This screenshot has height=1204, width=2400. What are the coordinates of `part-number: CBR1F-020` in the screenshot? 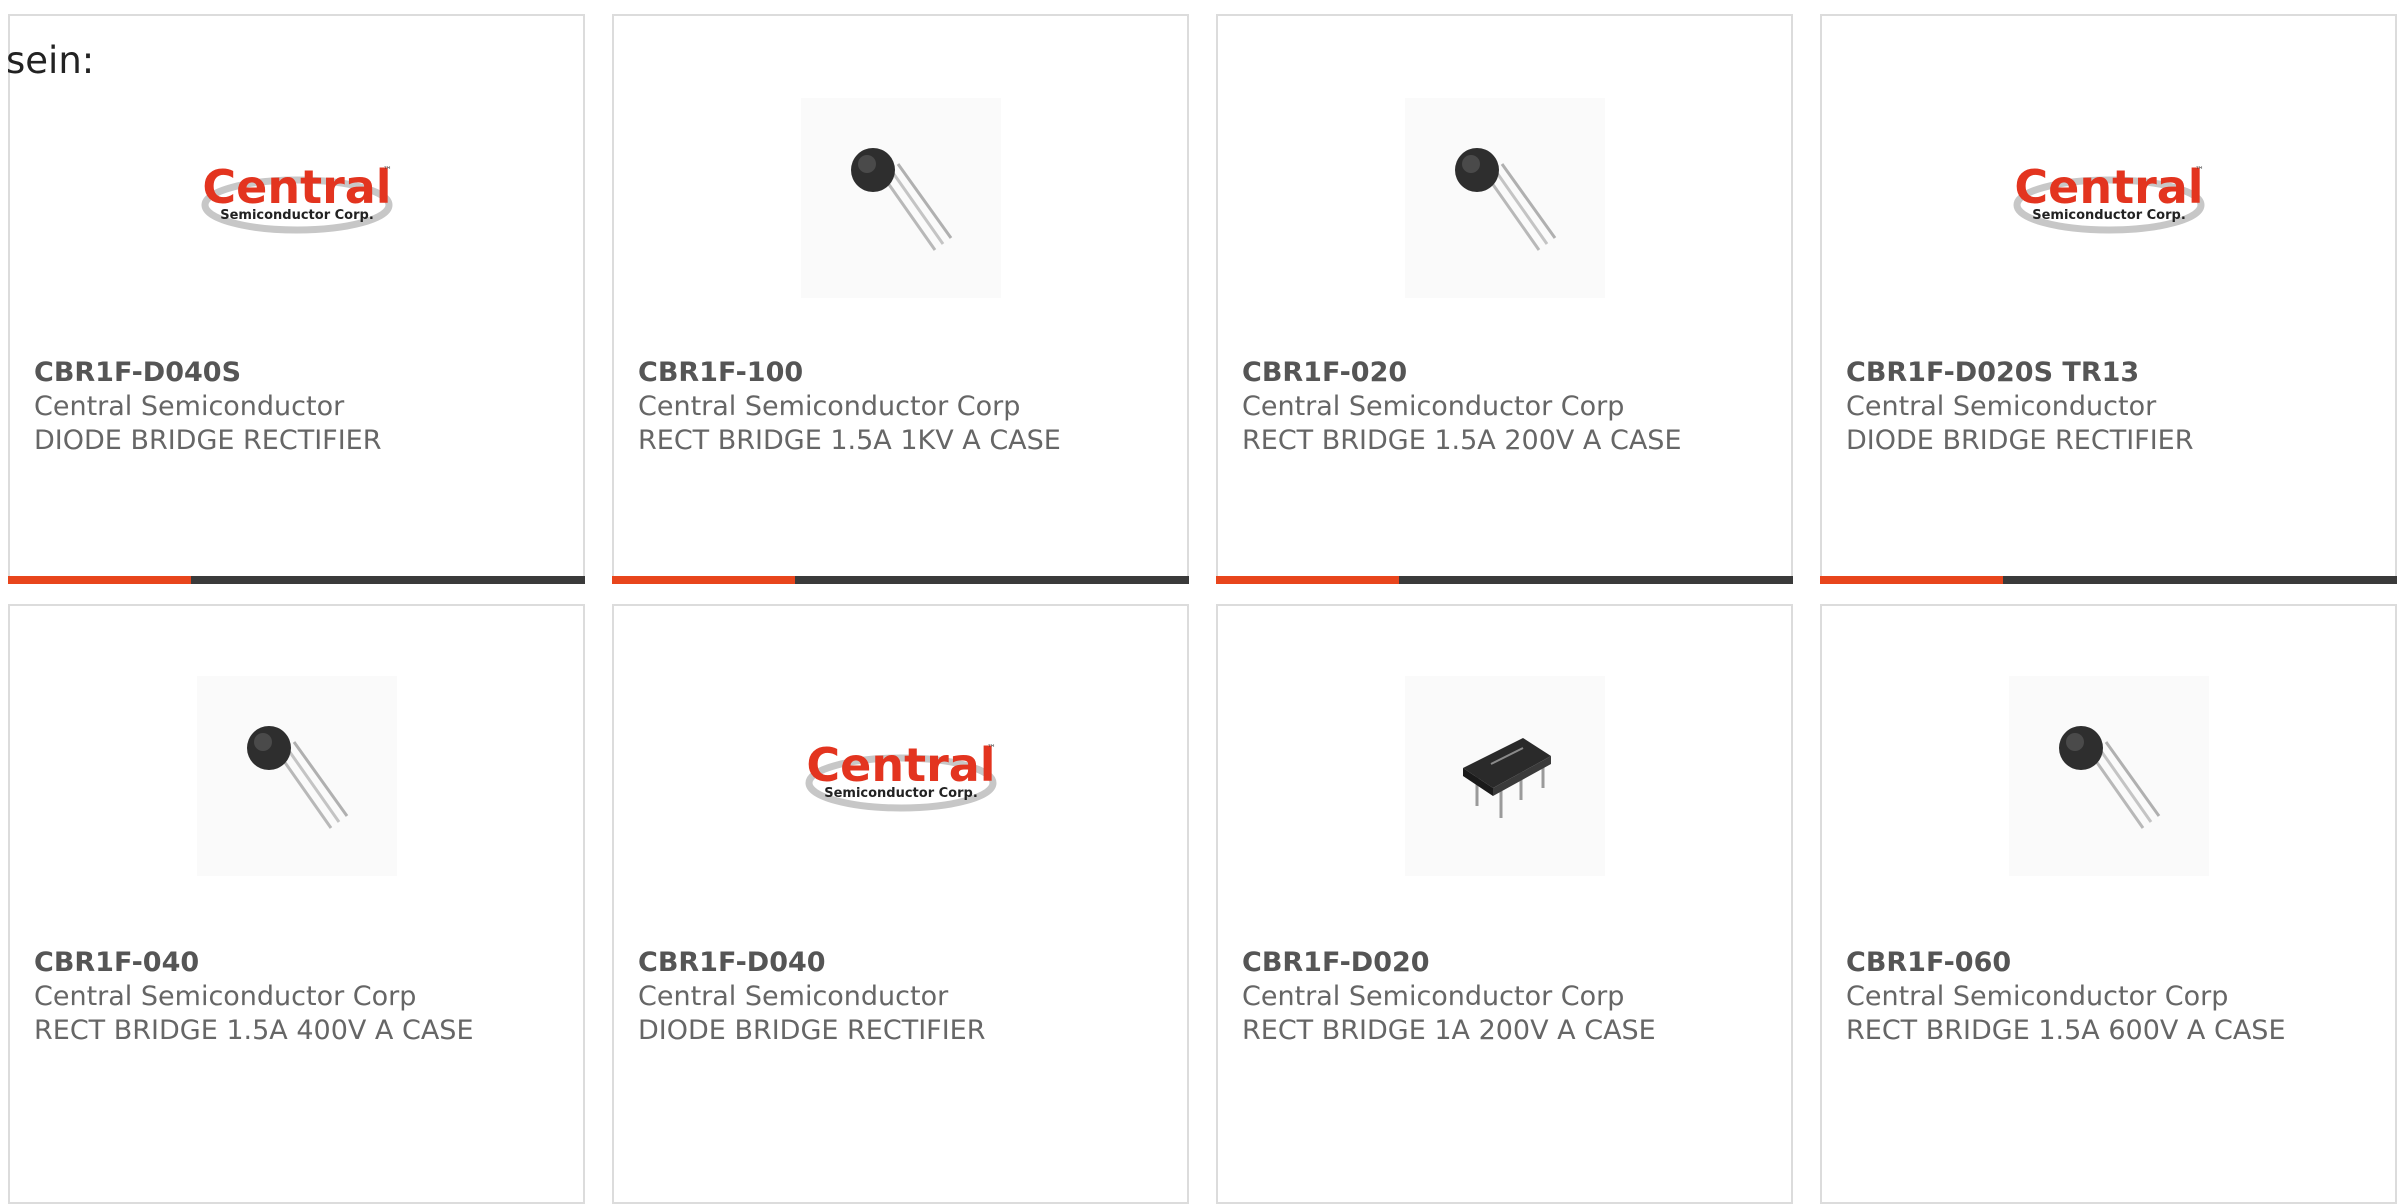 It's located at (1510, 373).